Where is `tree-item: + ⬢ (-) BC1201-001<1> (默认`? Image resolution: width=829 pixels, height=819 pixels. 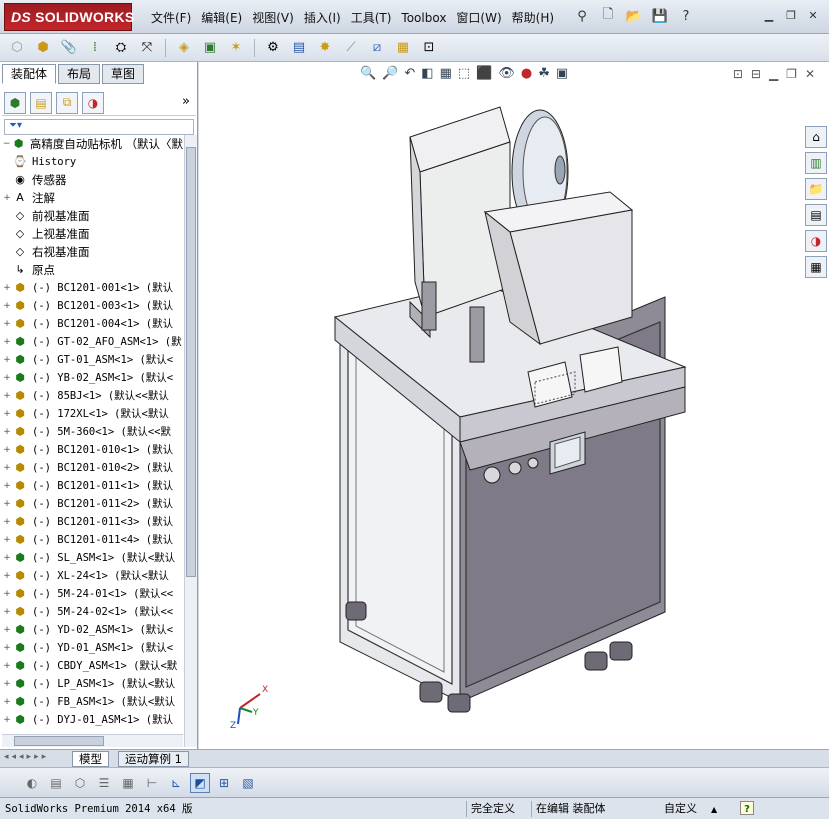 tree-item: + ⬢ (-) BC1201-001<1> (默认 is located at coordinates (92, 288).